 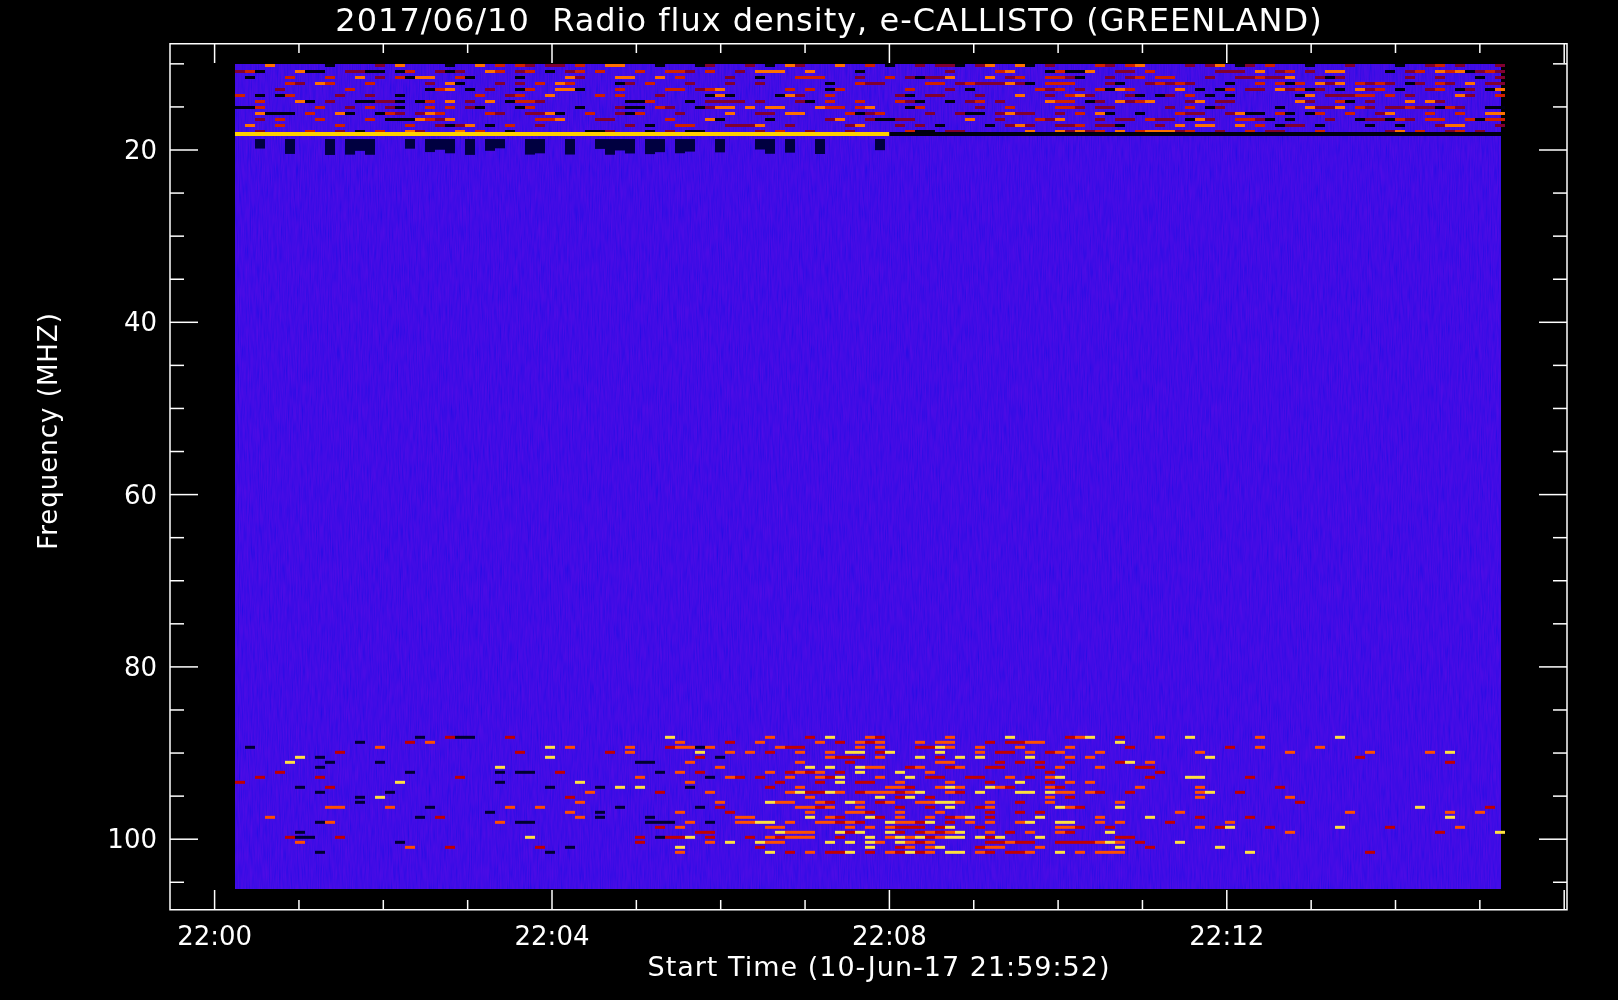 I want to click on x-tick-label: 22:00, so click(x=215, y=934).